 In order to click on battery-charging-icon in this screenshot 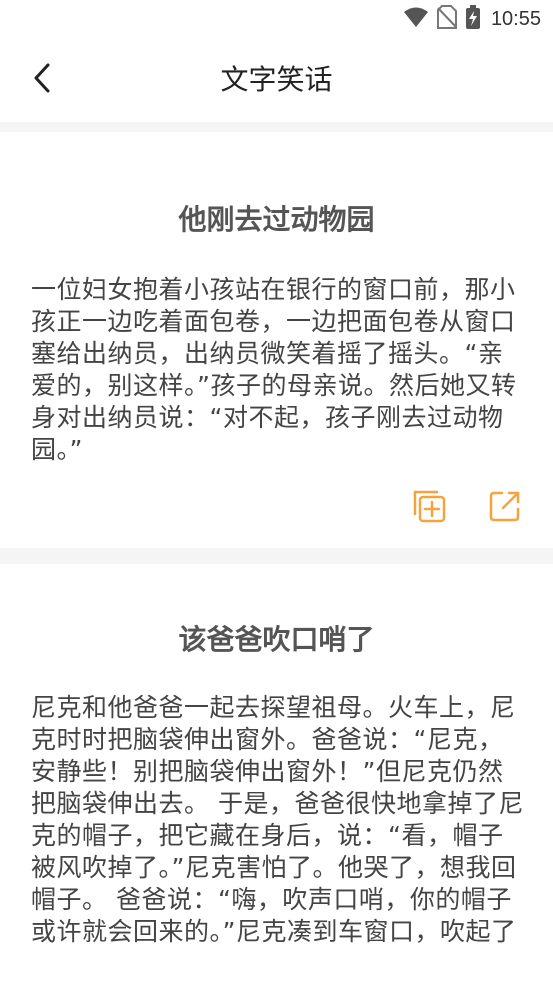, I will do `click(473, 19)`.